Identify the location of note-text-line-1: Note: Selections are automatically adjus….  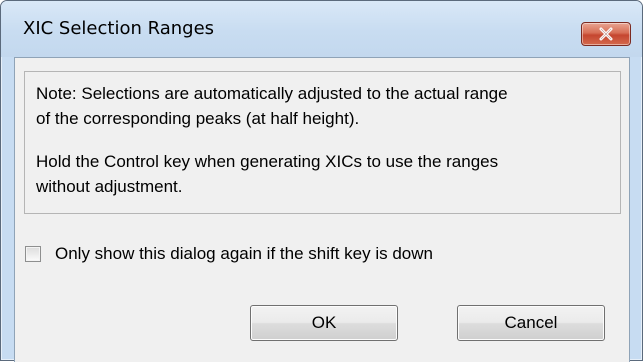
(272, 93).